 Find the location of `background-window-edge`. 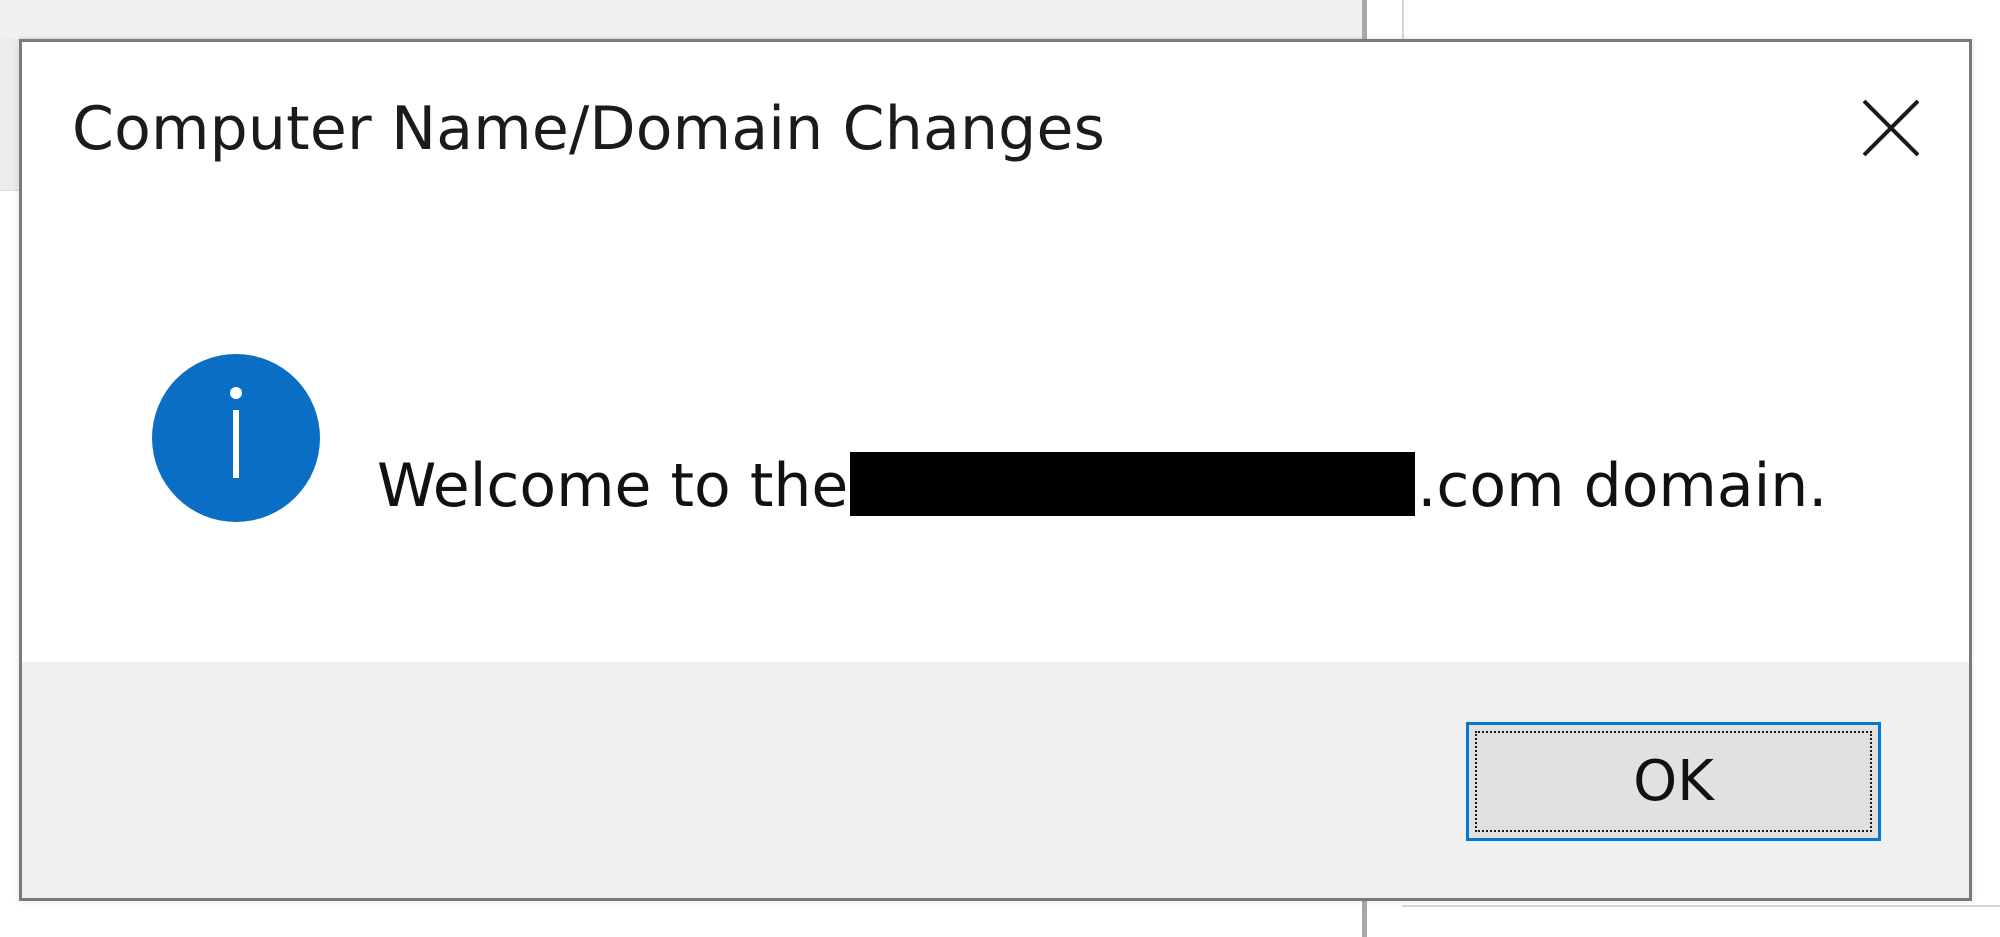

background-window-edge is located at coordinates (1403, 20).